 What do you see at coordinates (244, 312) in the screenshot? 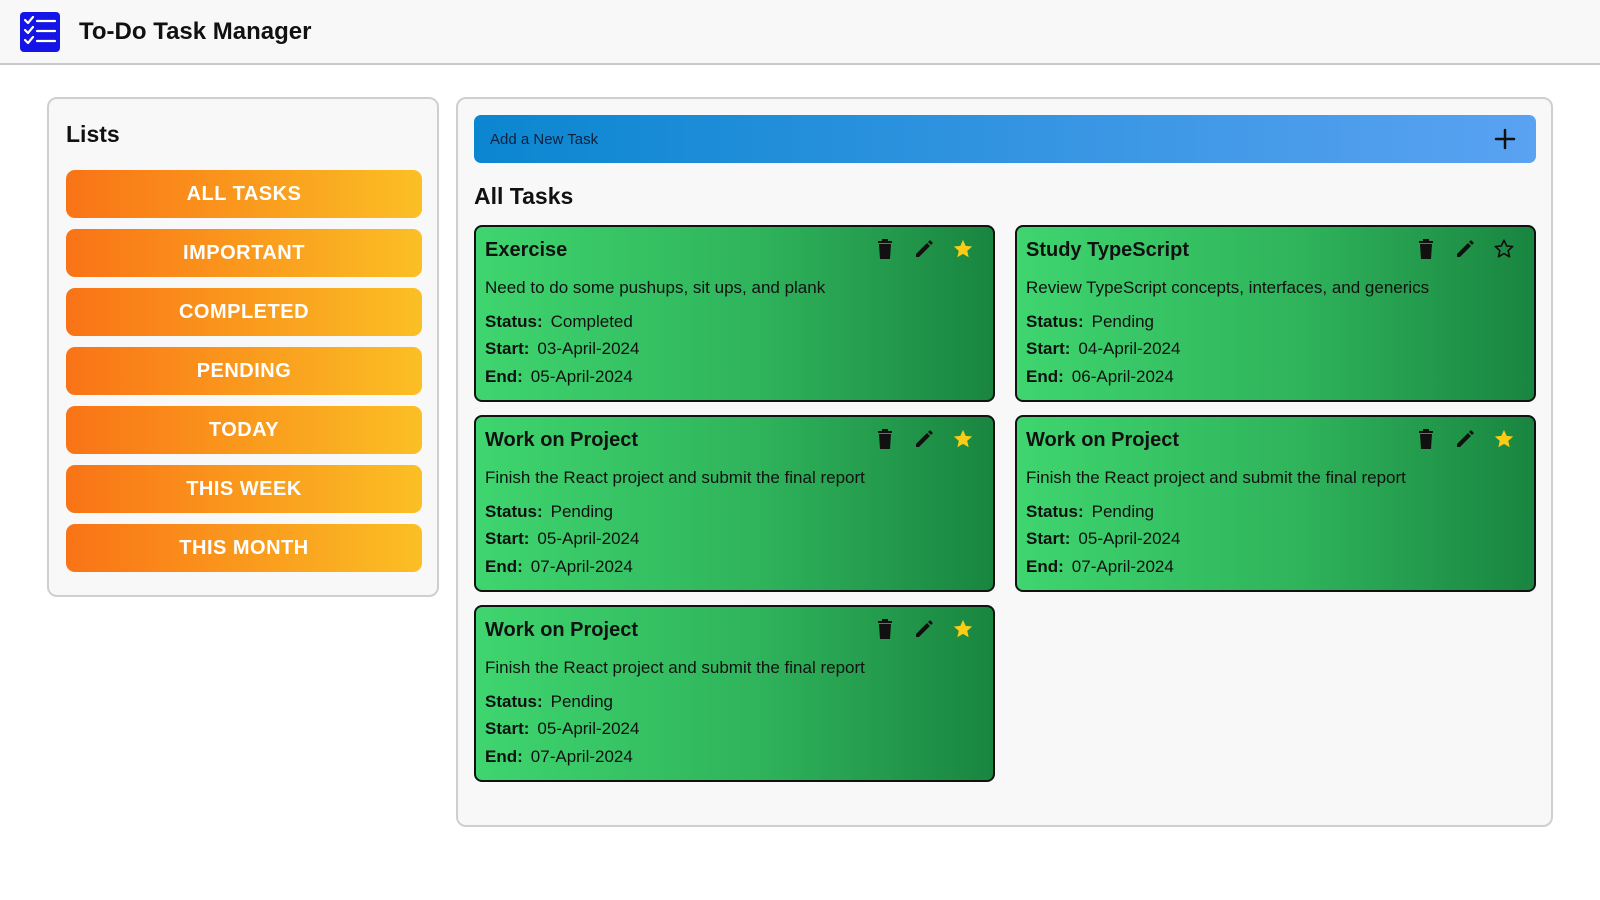
I see `list-completed-button: COMPLETED` at bounding box center [244, 312].